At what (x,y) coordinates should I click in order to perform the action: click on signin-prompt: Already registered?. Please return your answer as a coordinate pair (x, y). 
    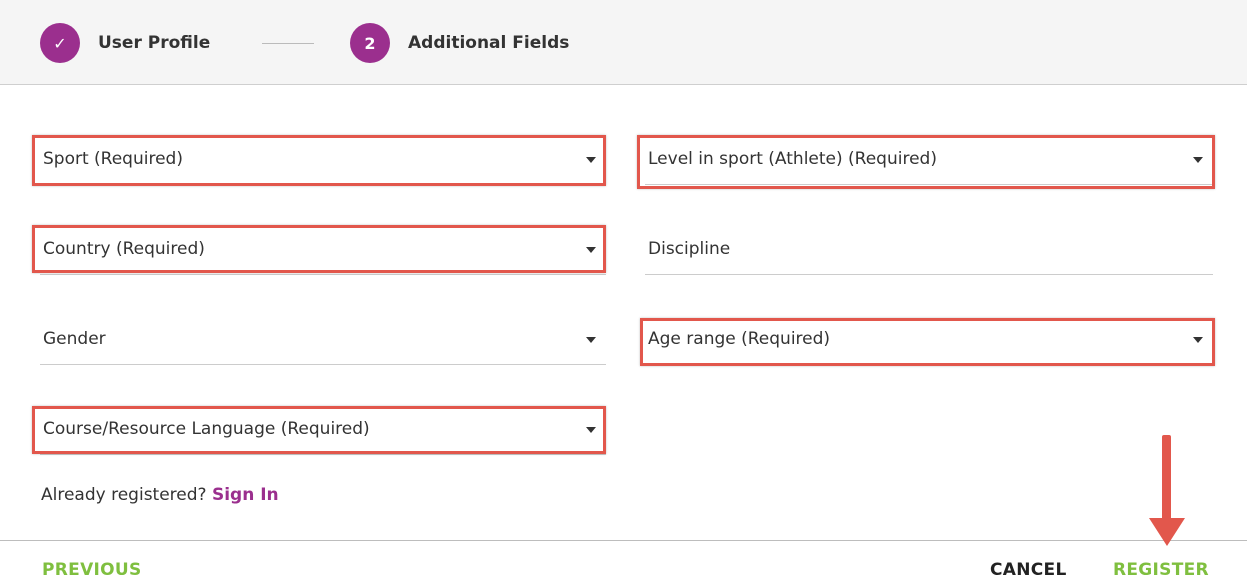
    Looking at the image, I should click on (124, 495).